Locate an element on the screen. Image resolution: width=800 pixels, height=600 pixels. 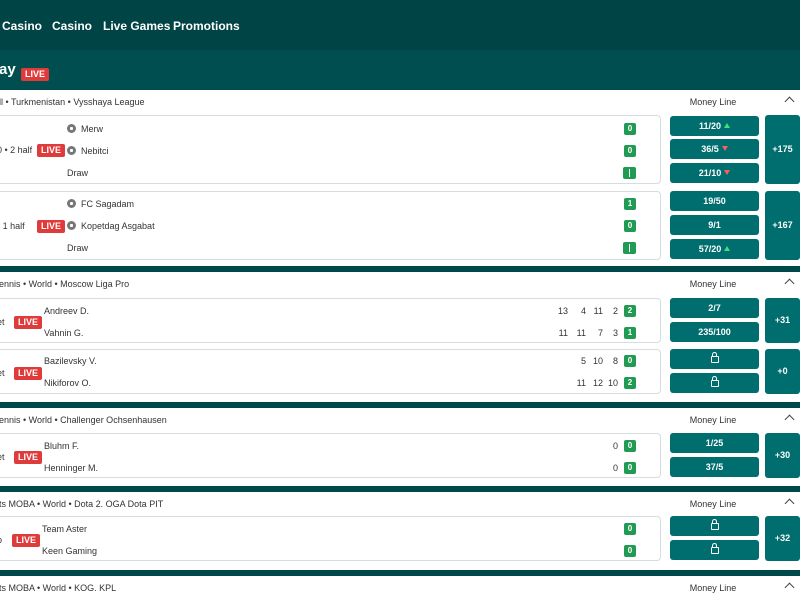
page-title-bar: ay LIVE is located at coordinates (400, 70).